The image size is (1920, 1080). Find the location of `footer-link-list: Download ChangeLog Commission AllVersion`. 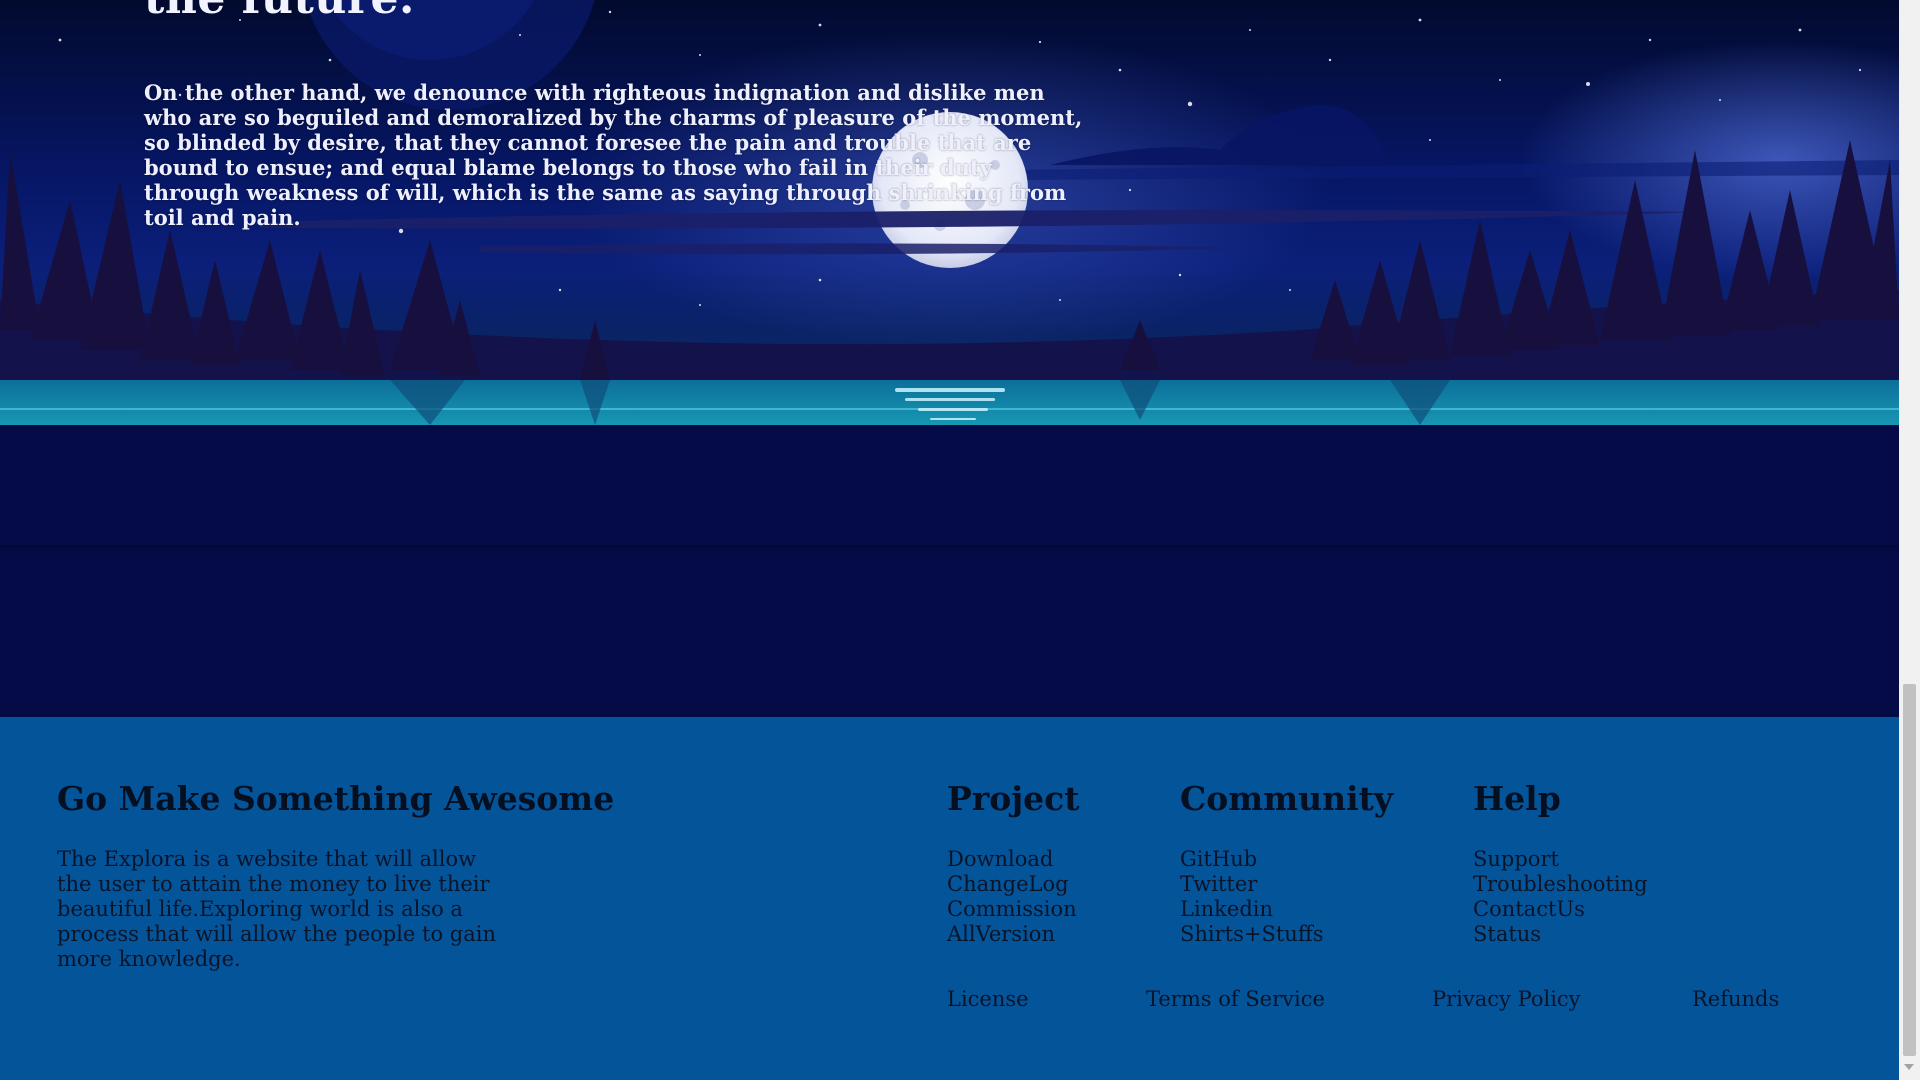

footer-link-list: Download ChangeLog Commission AllVersion is located at coordinates (1062, 897).